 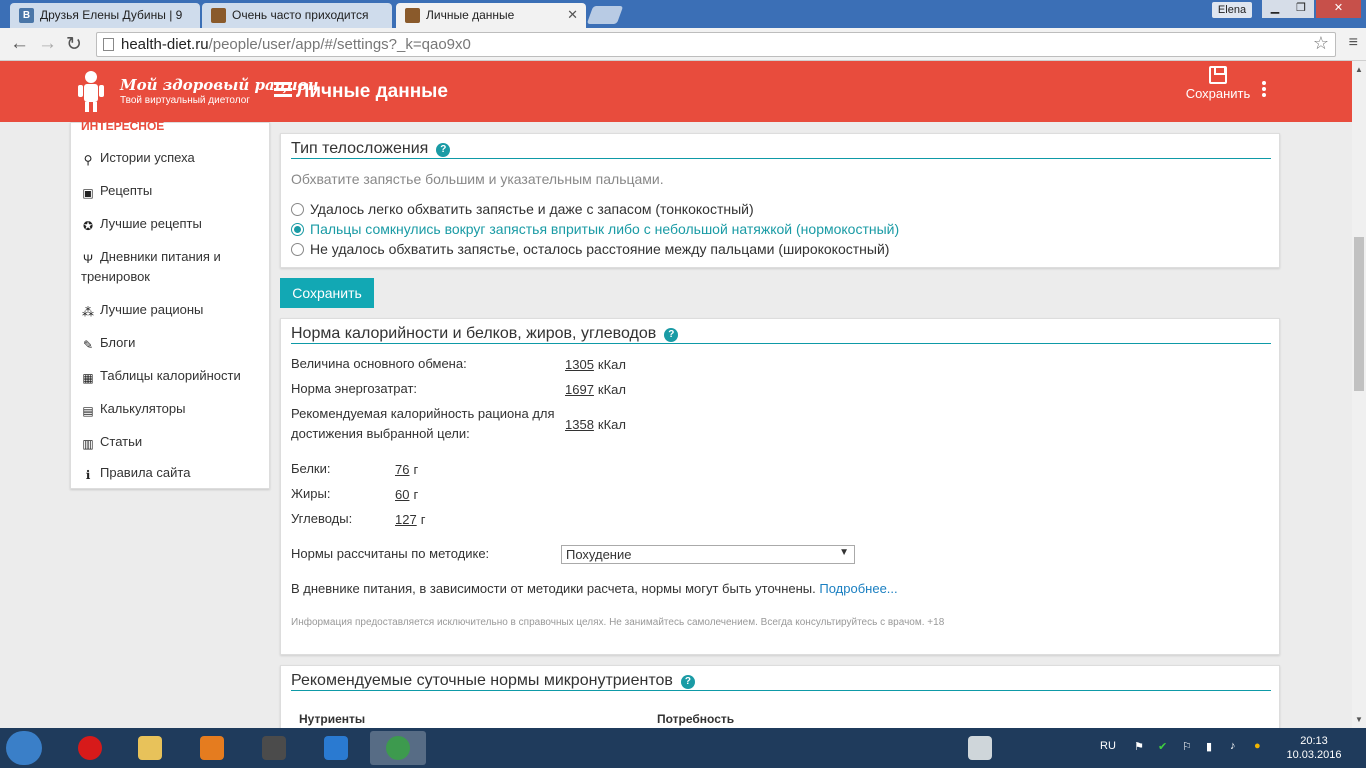 I want to click on sidebar-item-articles: ▥ Статьи, so click(x=173, y=442).